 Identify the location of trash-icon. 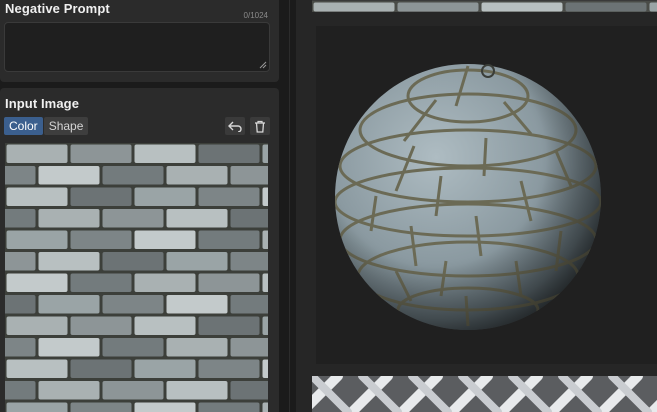
(260, 126).